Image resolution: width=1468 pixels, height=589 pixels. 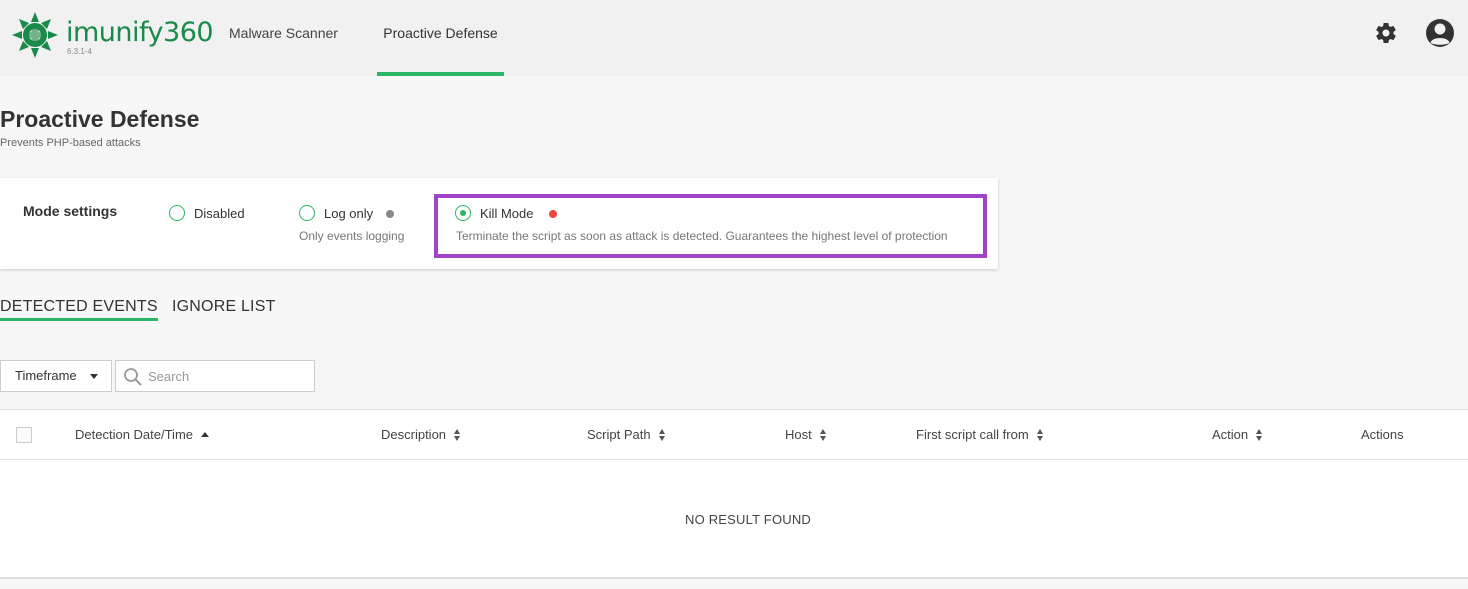 What do you see at coordinates (140, 32) in the screenshot?
I see `logo-text: imunify360` at bounding box center [140, 32].